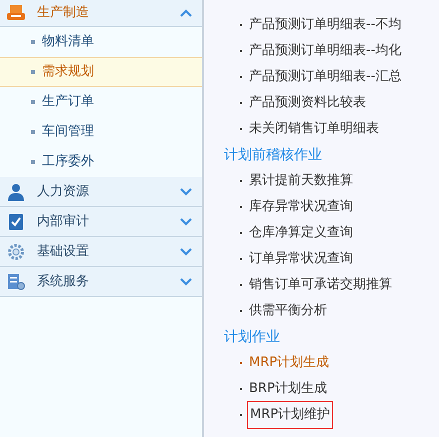 This screenshot has width=439, height=437. Describe the element at coordinates (101, 222) in the screenshot. I see `menu-group-header: 内部审计` at that location.